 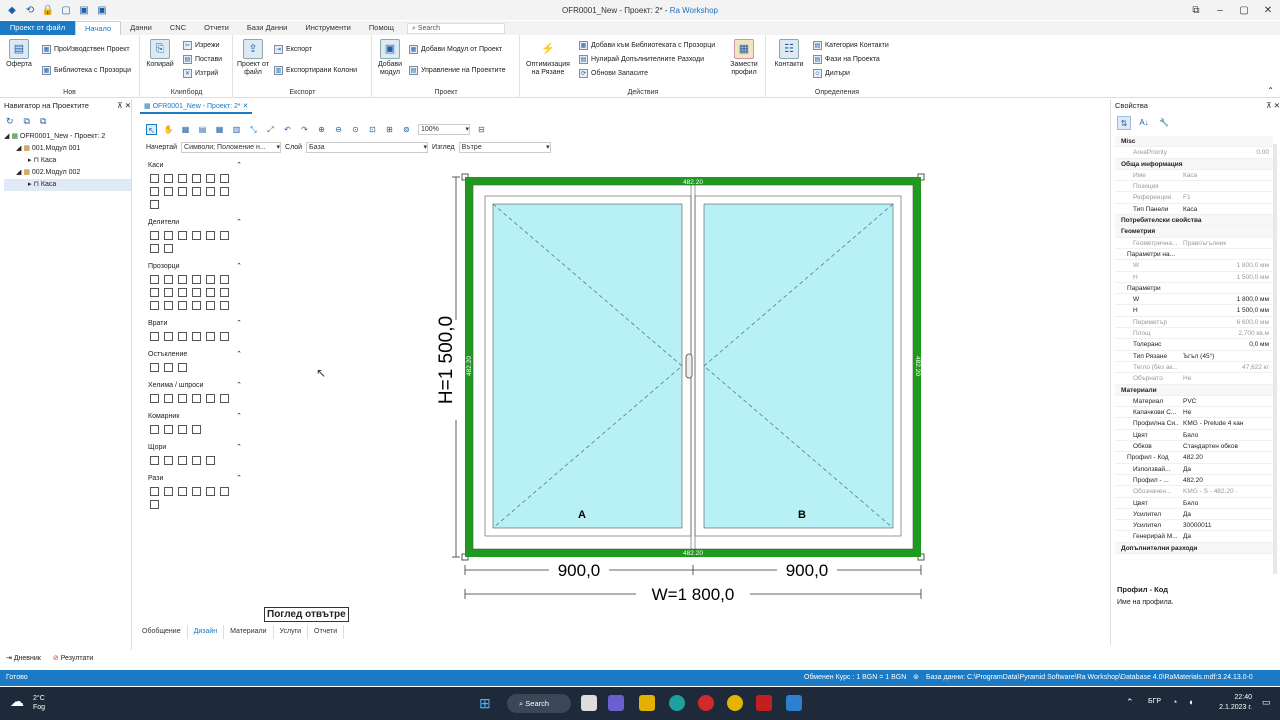 I want to click on wrench-icon: 🔧, so click(x=1164, y=123).